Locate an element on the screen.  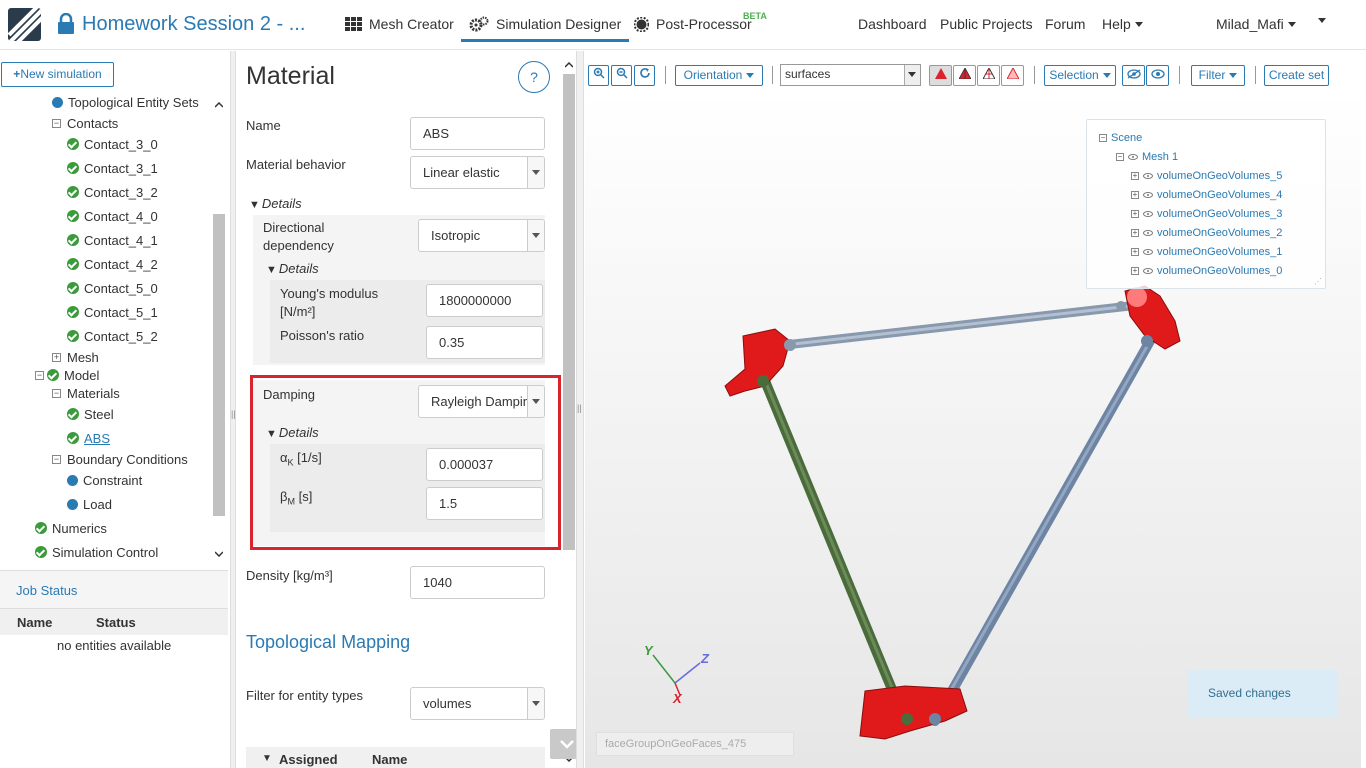
tree-item-steel: Steel is located at coordinates (90, 414).